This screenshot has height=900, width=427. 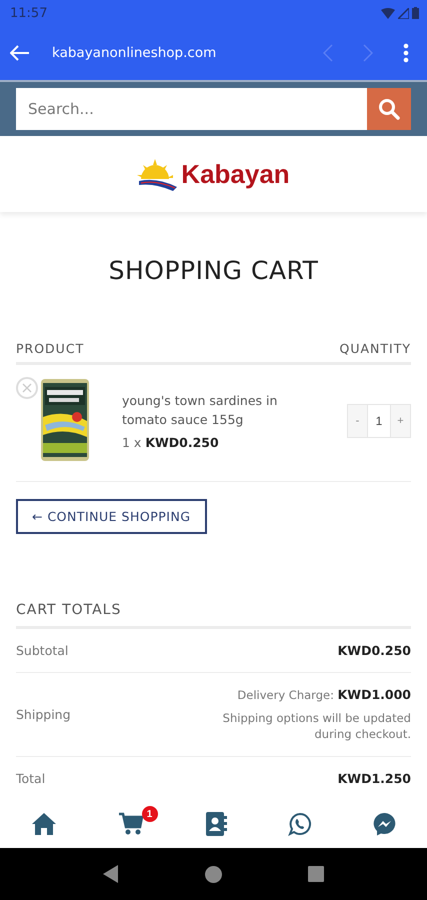 What do you see at coordinates (379, 421) in the screenshot?
I see `quantity-field: 1` at bounding box center [379, 421].